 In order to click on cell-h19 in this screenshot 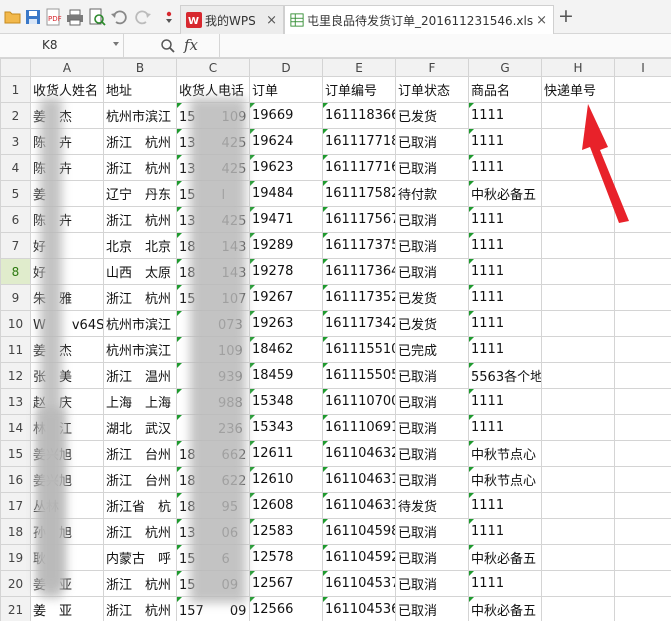, I will do `click(578, 557)`.